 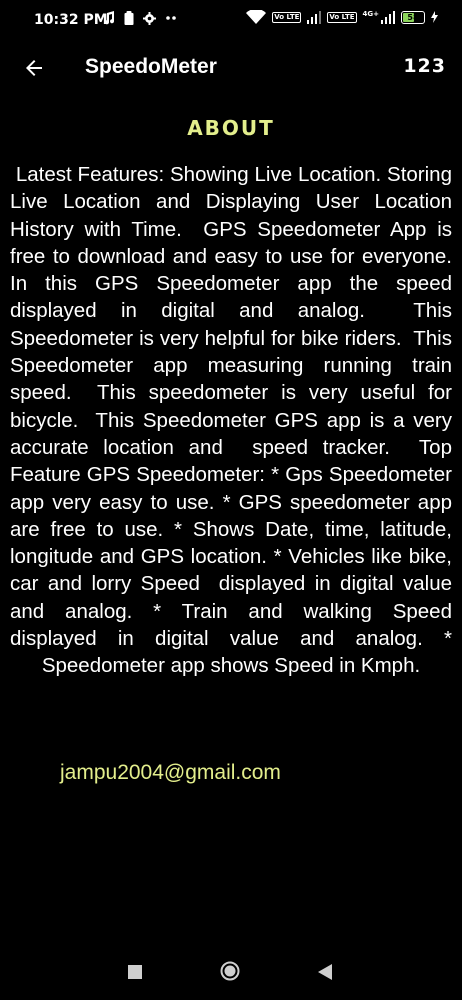 I want to click on more-dots-icon, so click(x=171, y=18).